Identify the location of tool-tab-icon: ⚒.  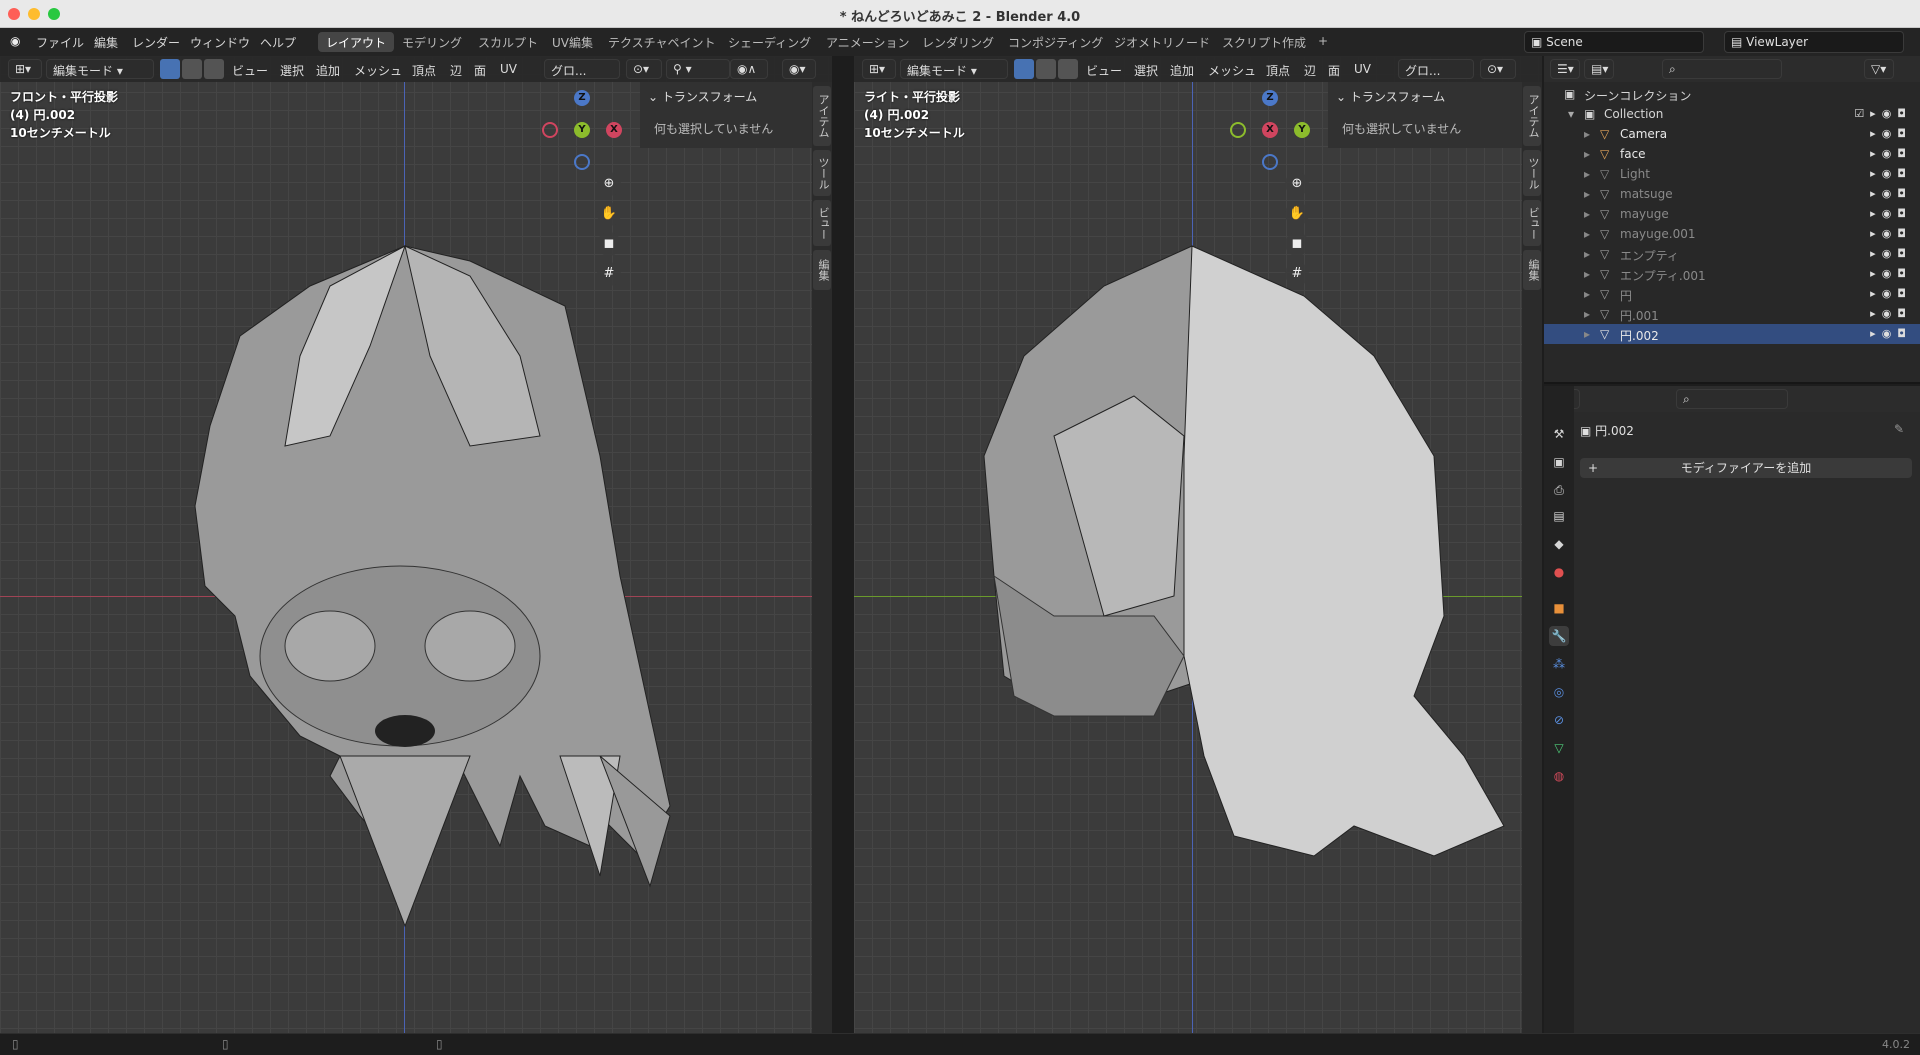
(1559, 434).